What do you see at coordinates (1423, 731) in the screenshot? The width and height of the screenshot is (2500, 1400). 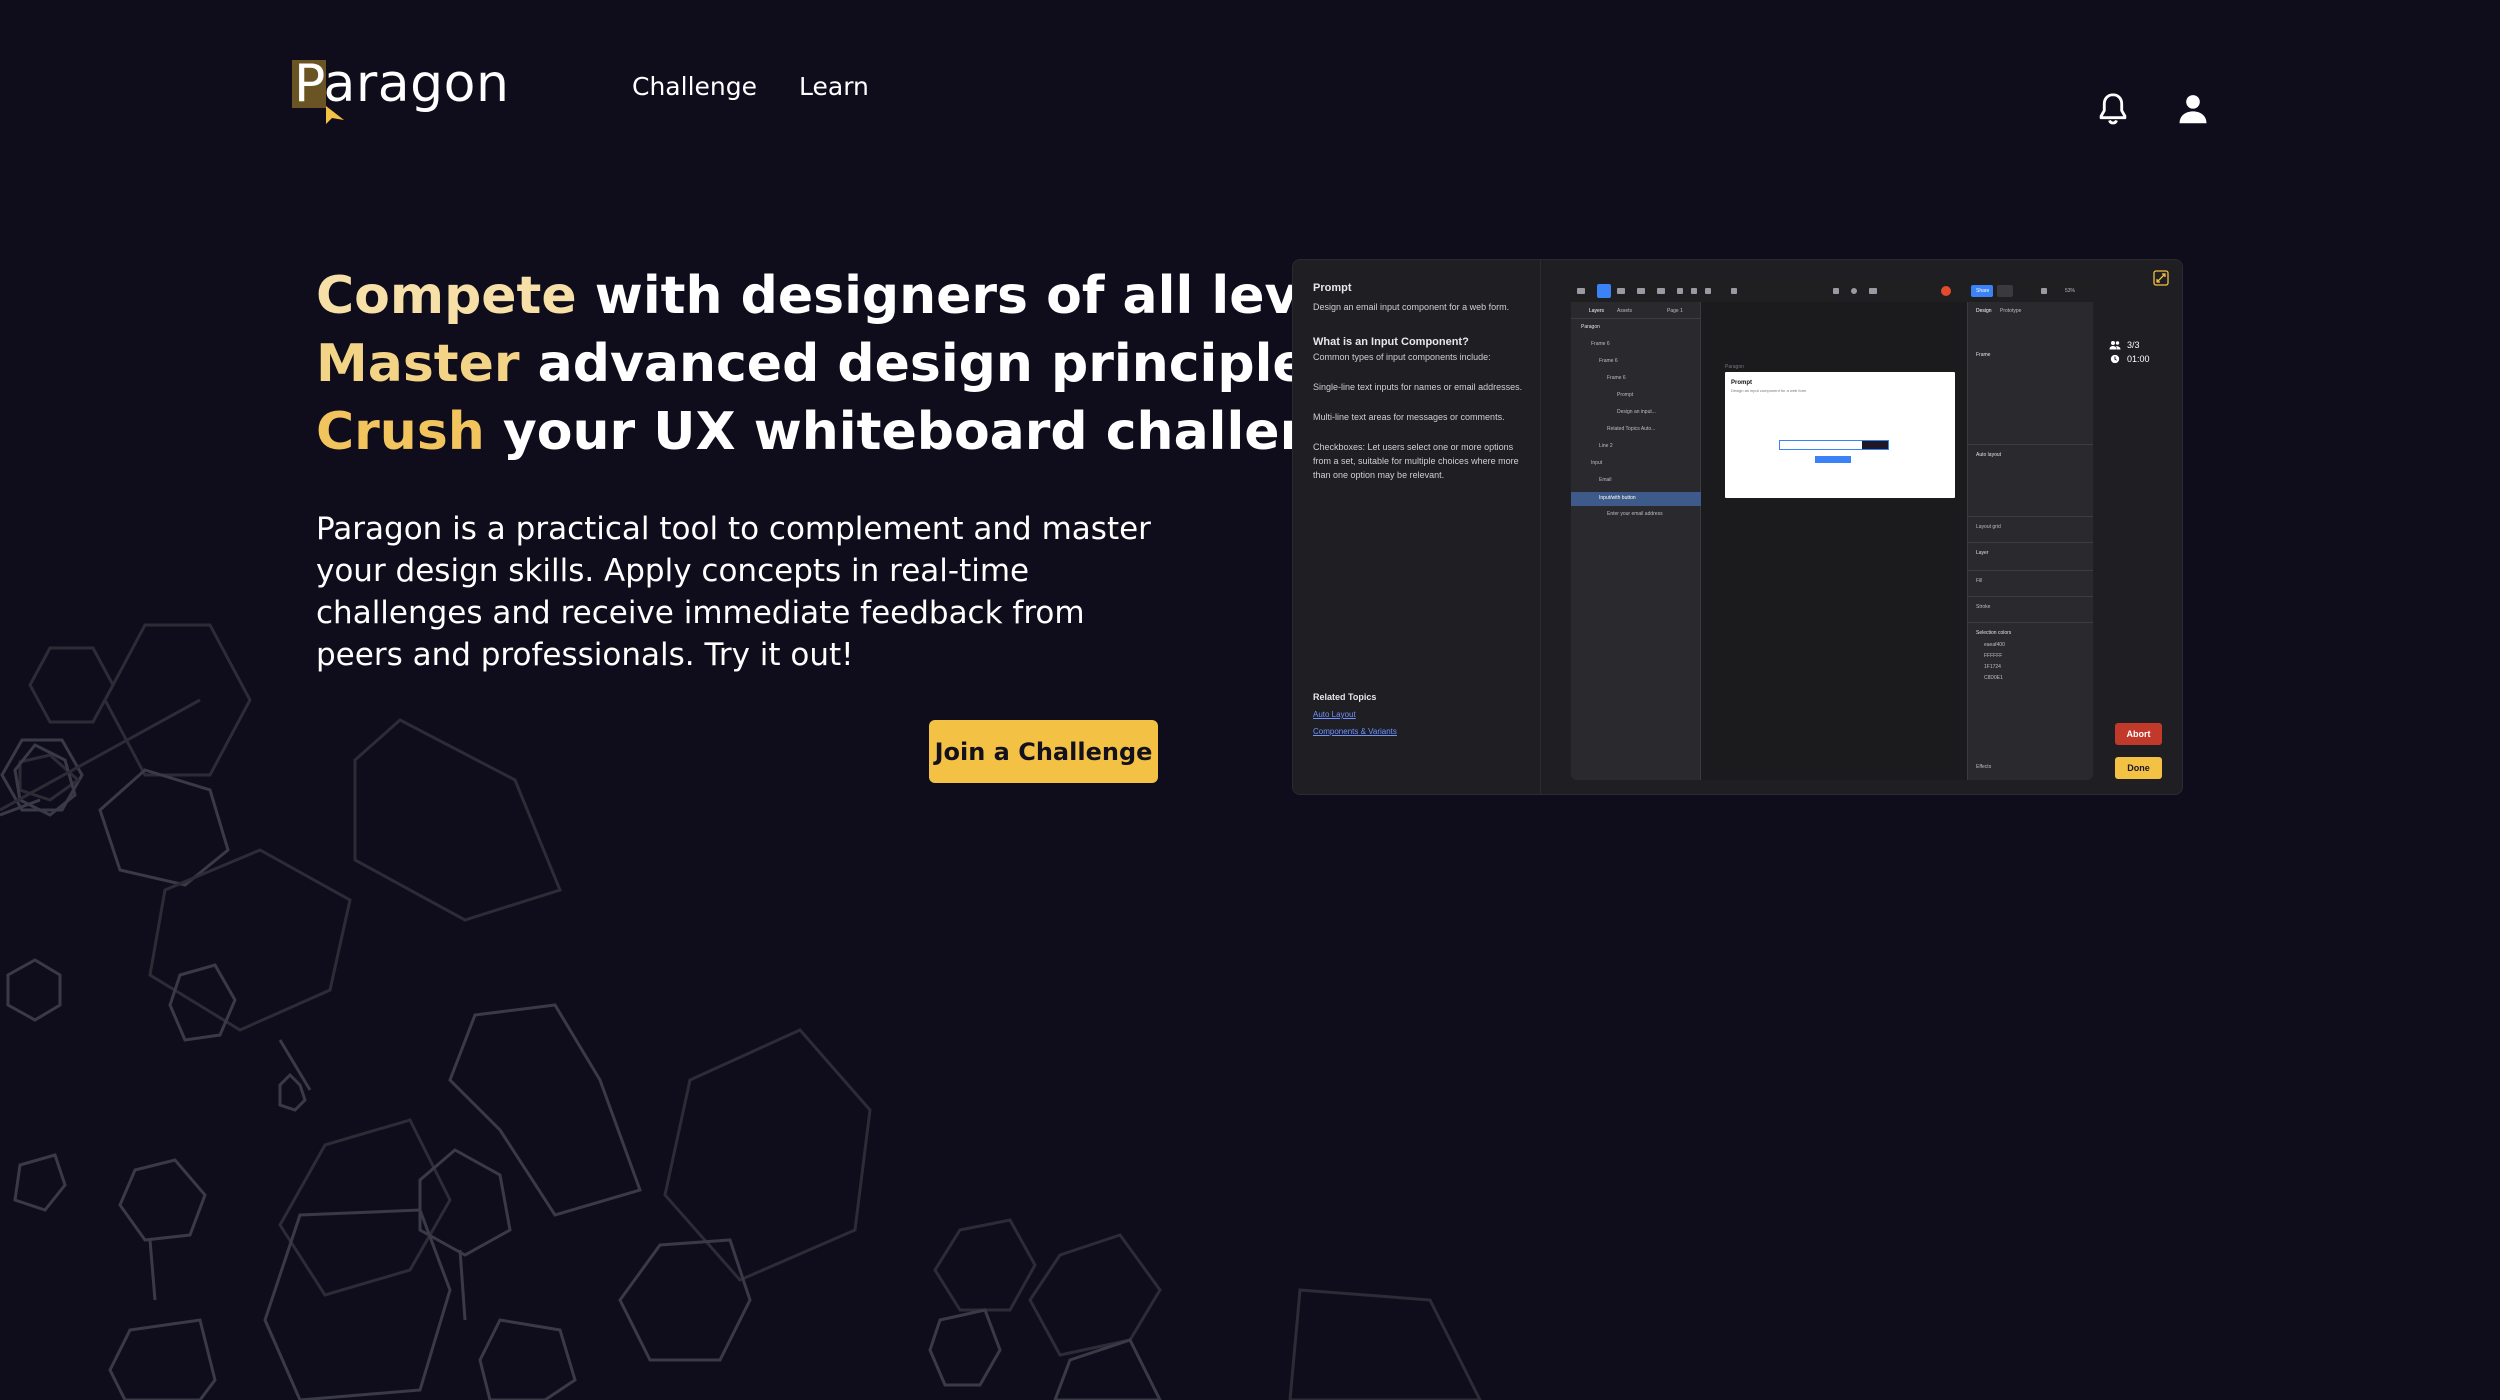 I see `related-link-components-variants: Components & Variants` at bounding box center [1423, 731].